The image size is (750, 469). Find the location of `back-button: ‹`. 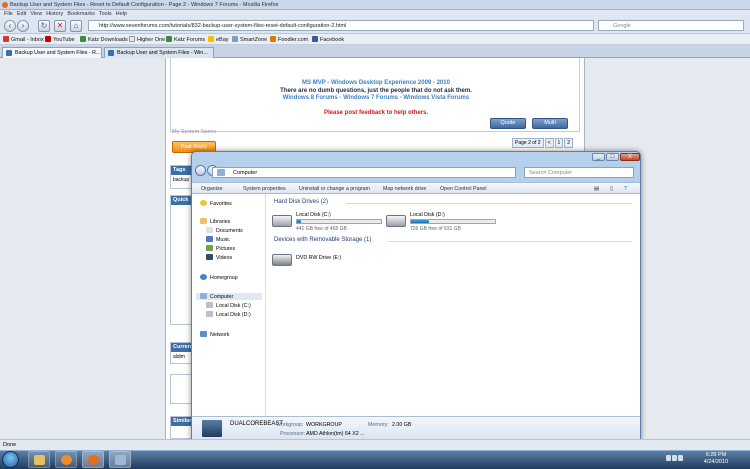

back-button: ‹ is located at coordinates (10, 26).